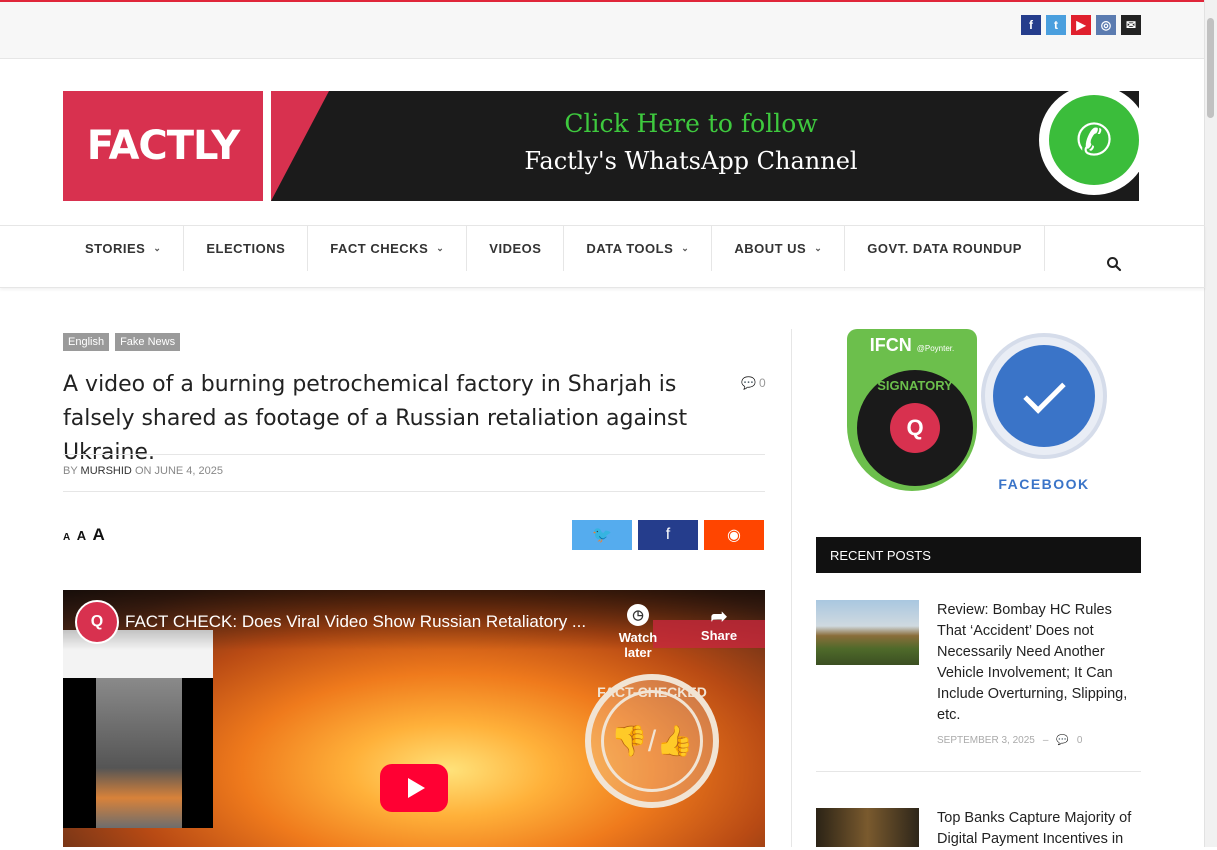  What do you see at coordinates (379, 248) in the screenshot?
I see `nav-item-label: FACT CHECKS` at bounding box center [379, 248].